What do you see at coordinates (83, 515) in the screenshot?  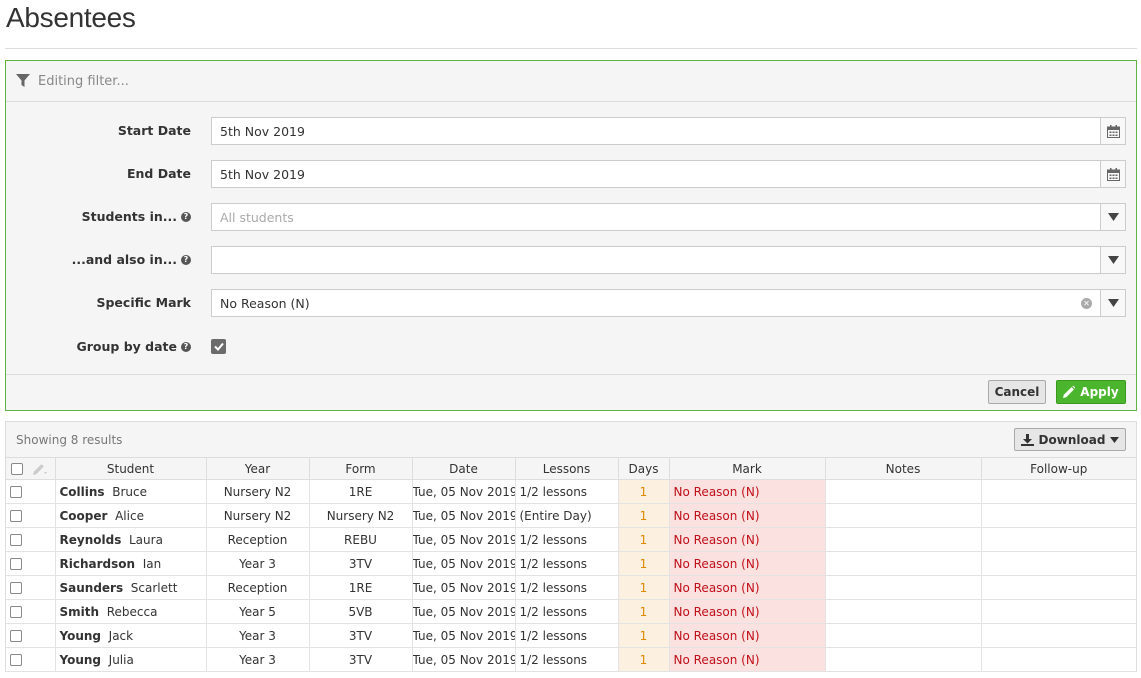 I see `student-surname: Cooper` at bounding box center [83, 515].